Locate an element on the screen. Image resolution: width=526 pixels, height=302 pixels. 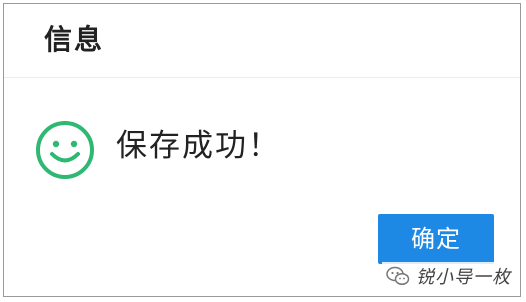
watermark: 锐小导一枚 is located at coordinates (448, 276).